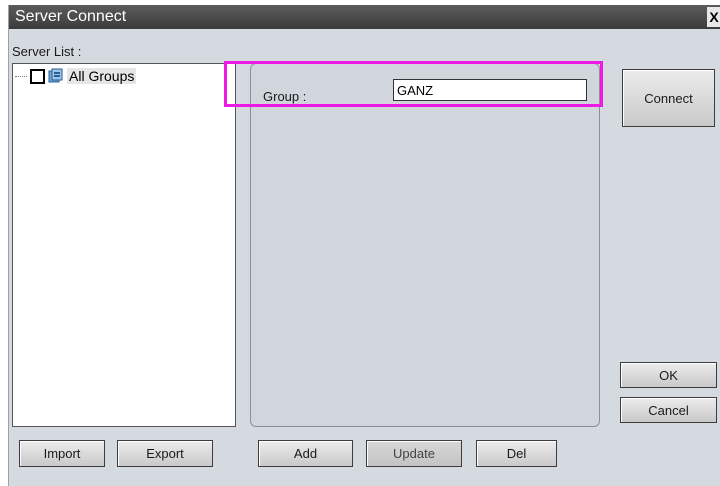 This screenshot has height=486, width=720. I want to click on update-button: Update, so click(414, 453).